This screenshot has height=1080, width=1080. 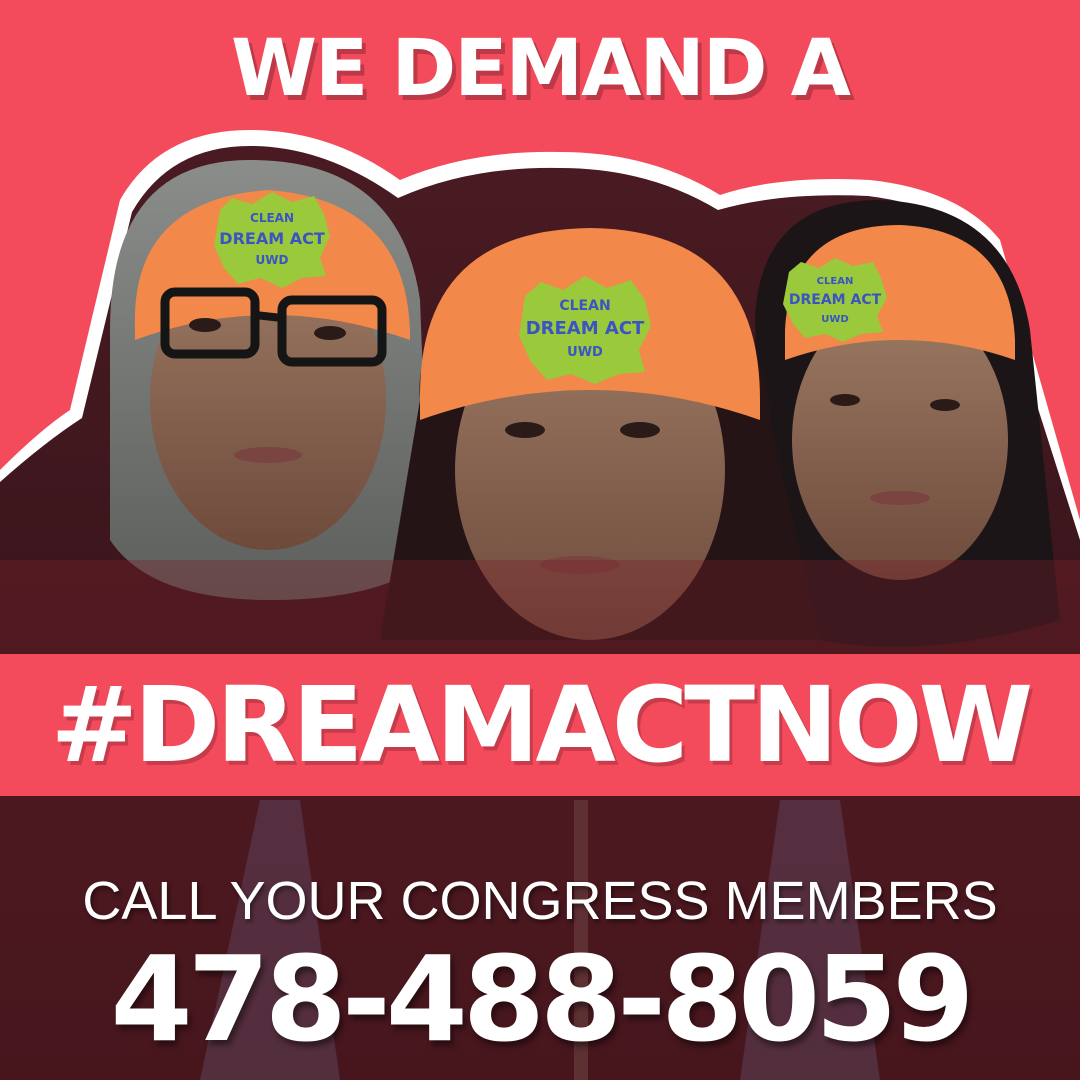 I want to click on hat-patch-right-bottom: UWD, so click(x=834, y=319).